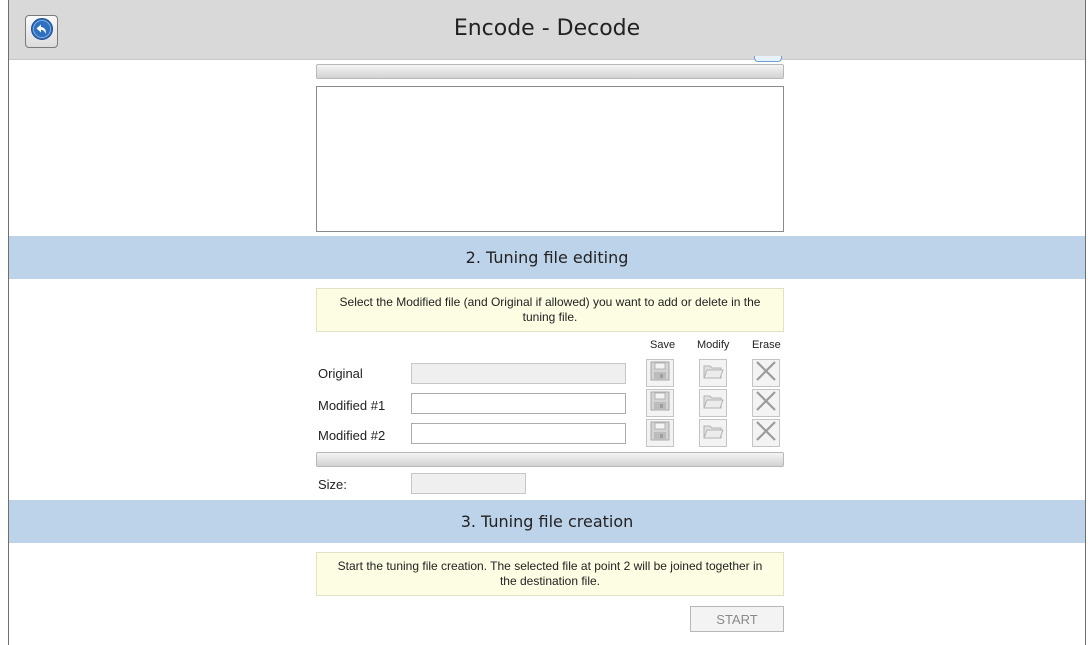 Image resolution: width=1088 pixels, height=645 pixels. I want to click on column-label-modify: Modify, so click(713, 345).